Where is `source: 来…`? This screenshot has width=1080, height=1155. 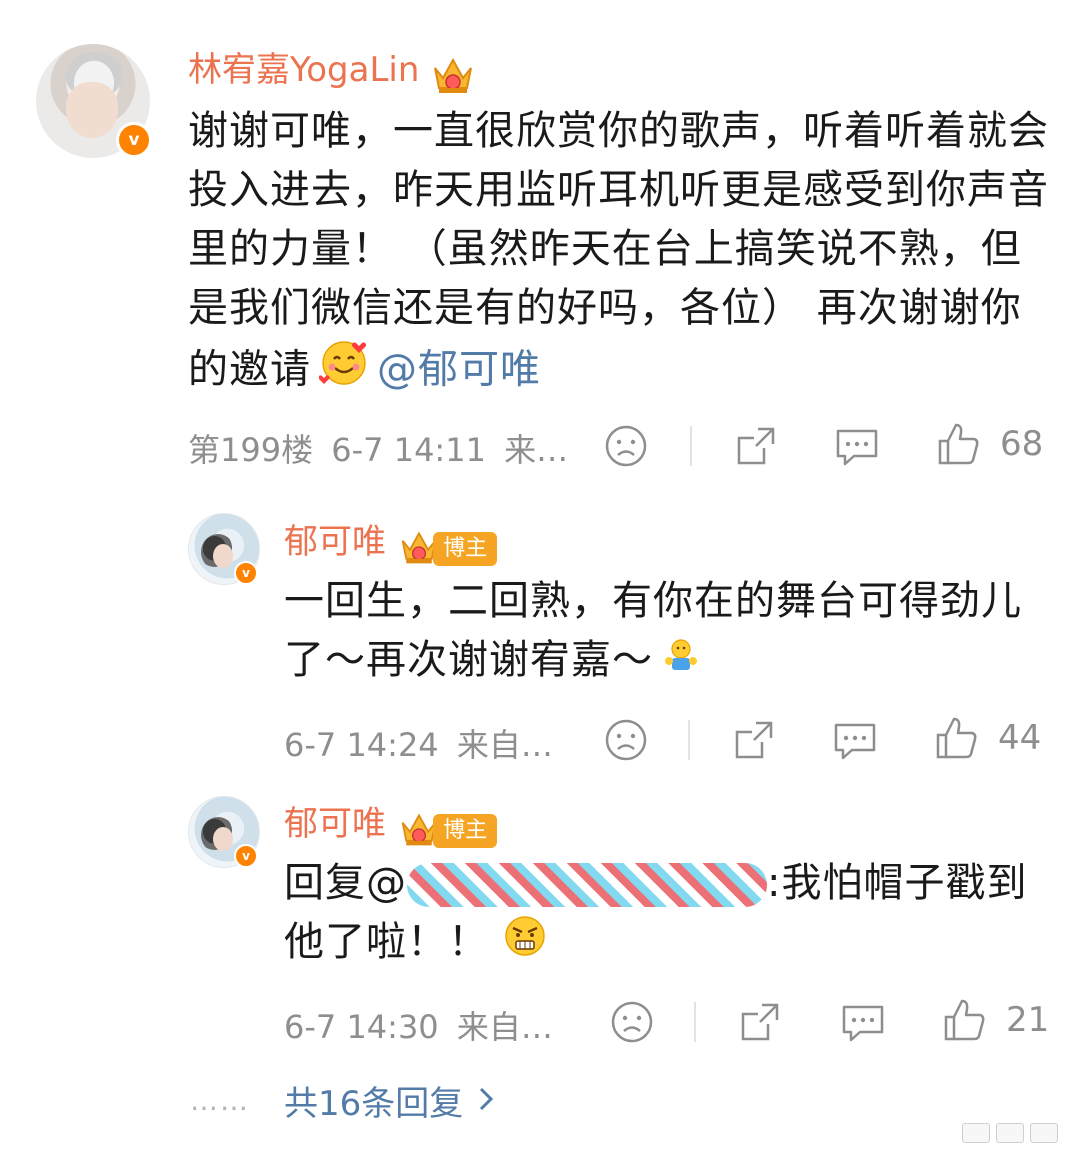
source: 来… is located at coordinates (536, 450).